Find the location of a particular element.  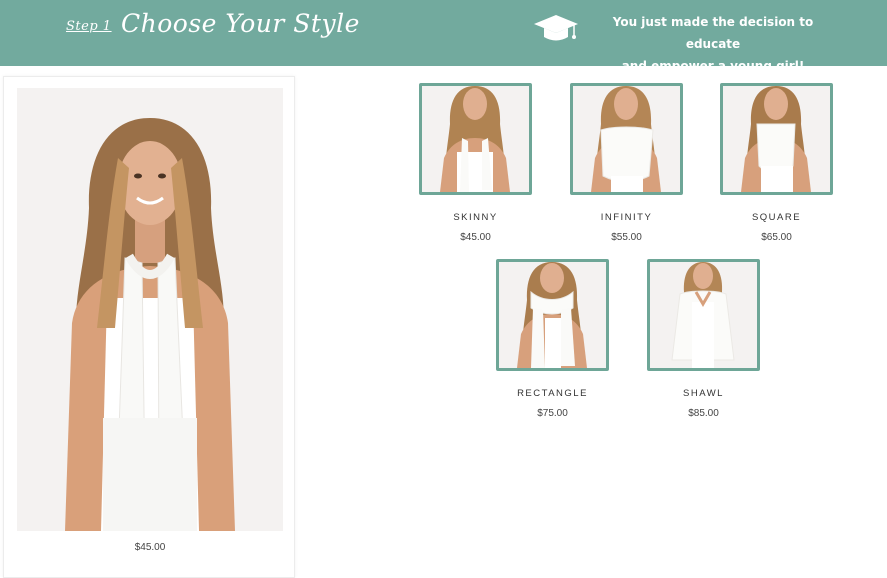

style-option-price: $75.00 is located at coordinates (552, 413).